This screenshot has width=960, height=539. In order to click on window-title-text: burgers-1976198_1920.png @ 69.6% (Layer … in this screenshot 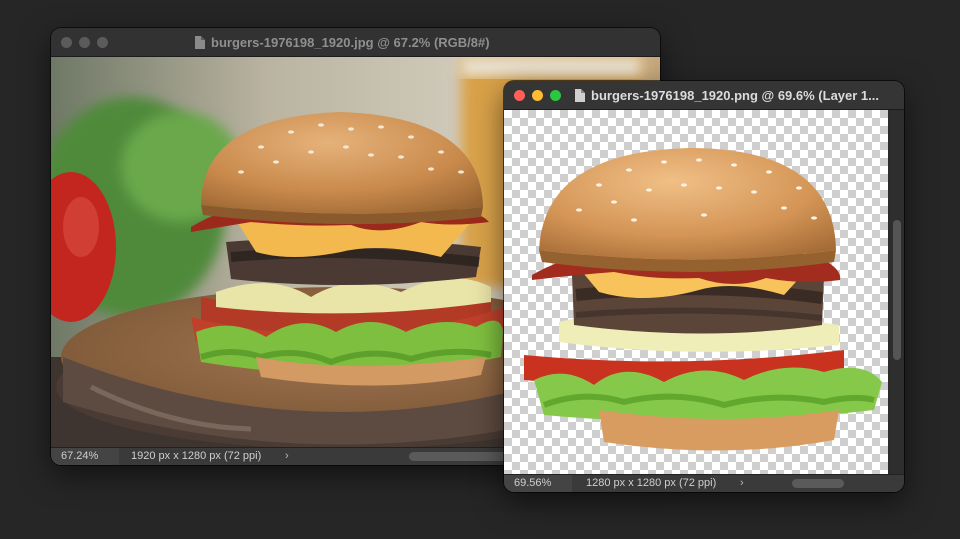, I will do `click(735, 95)`.